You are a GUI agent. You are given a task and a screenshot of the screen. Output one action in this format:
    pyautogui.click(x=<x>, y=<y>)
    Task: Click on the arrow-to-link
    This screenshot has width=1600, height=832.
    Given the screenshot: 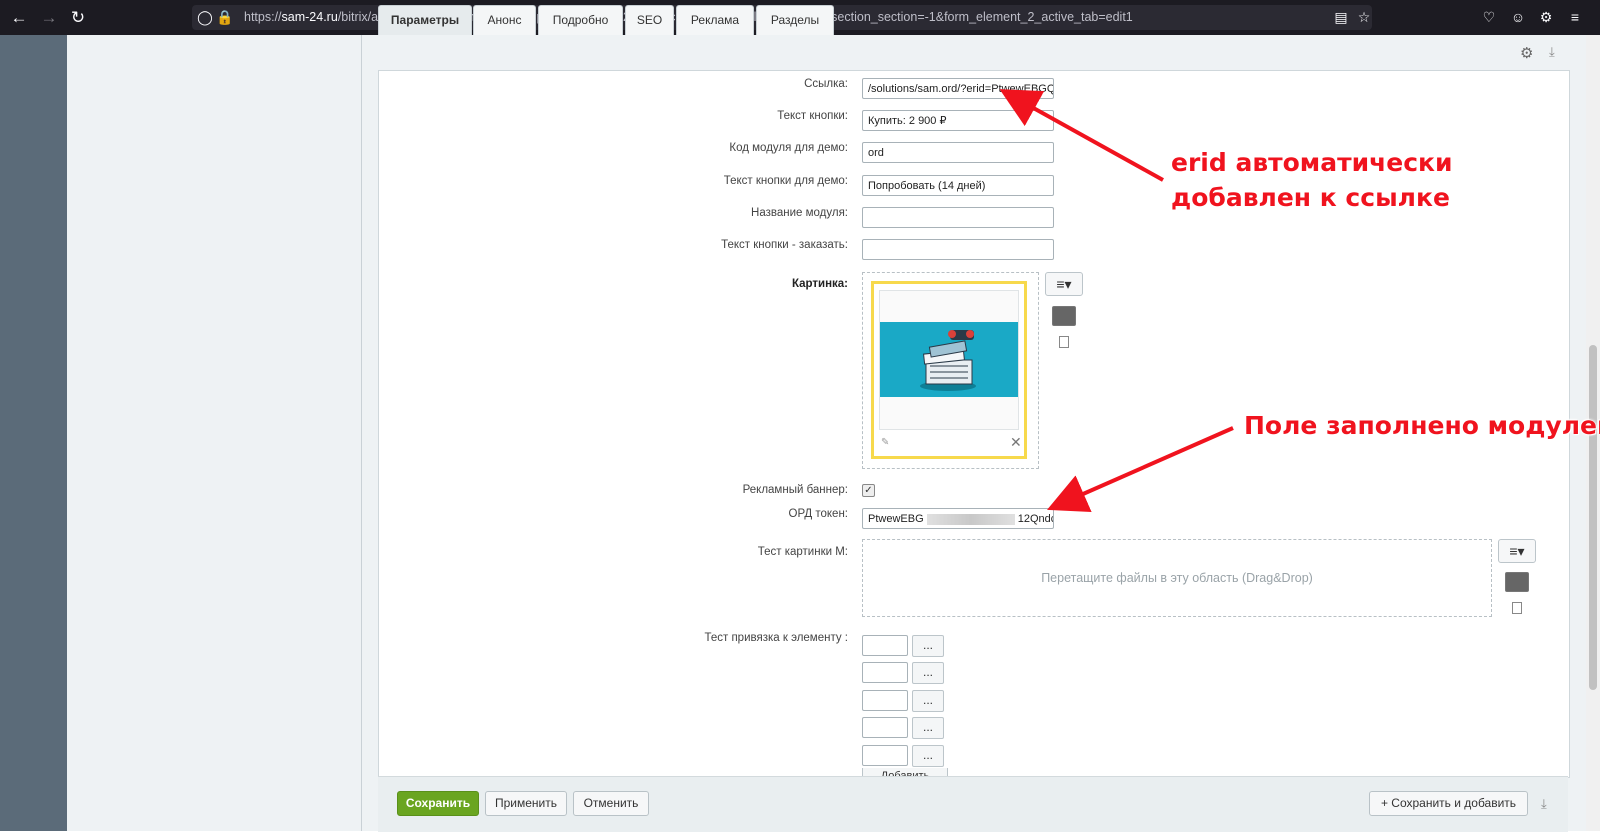 What is the action you would take?
    pyautogui.click(x=1081, y=135)
    